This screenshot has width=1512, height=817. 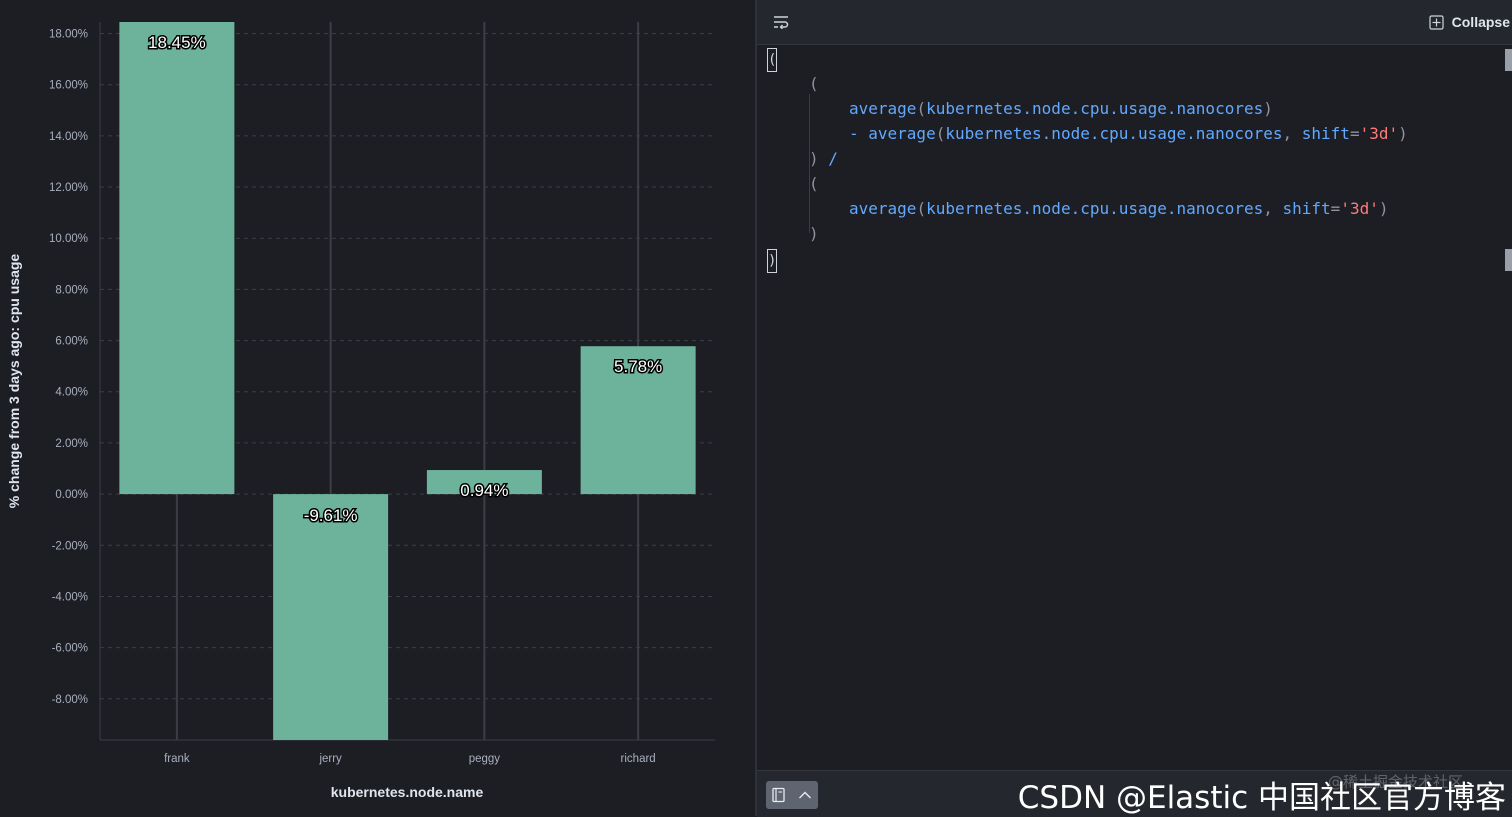 I want to click on chevron-up-icon, so click(x=805, y=795).